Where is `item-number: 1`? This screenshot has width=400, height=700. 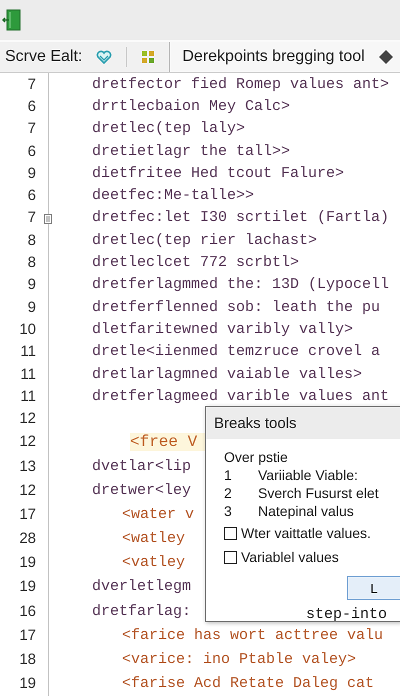 item-number: 1 is located at coordinates (228, 475).